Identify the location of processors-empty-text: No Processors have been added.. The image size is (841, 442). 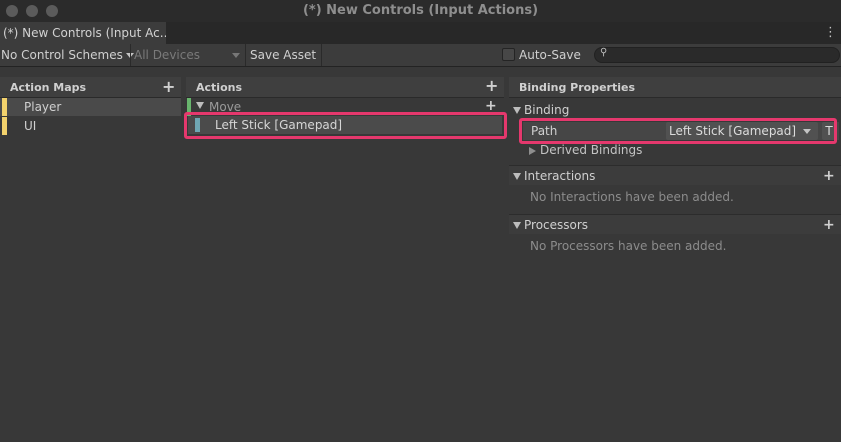
(628, 246).